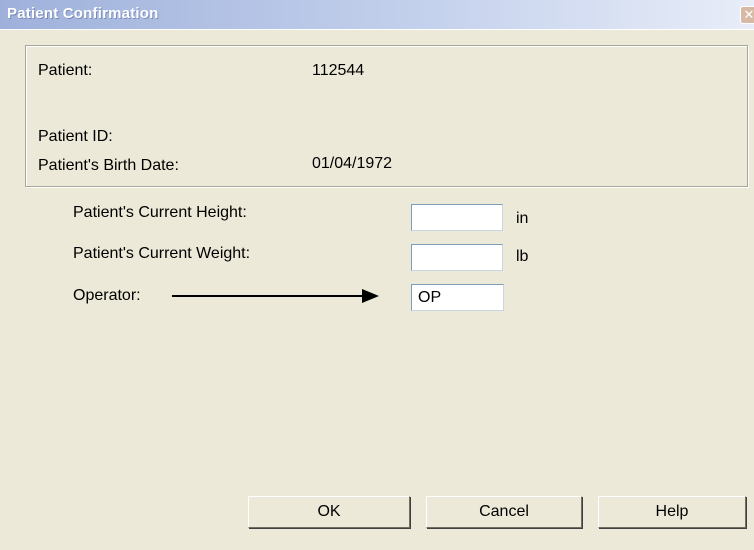 Image resolution: width=754 pixels, height=550 pixels. Describe the element at coordinates (504, 512) in the screenshot. I see `cancel-button: Cancel` at that location.